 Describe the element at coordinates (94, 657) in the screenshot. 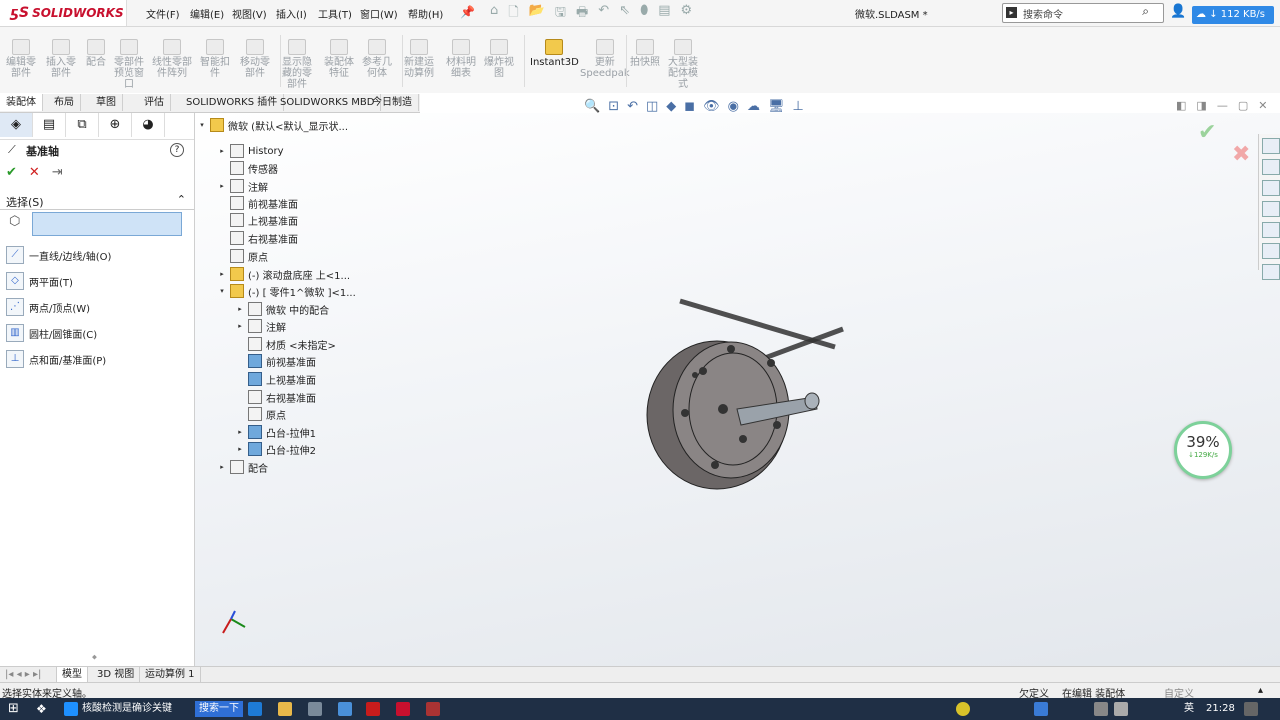

I see `splitter-handle: ⬥` at that location.